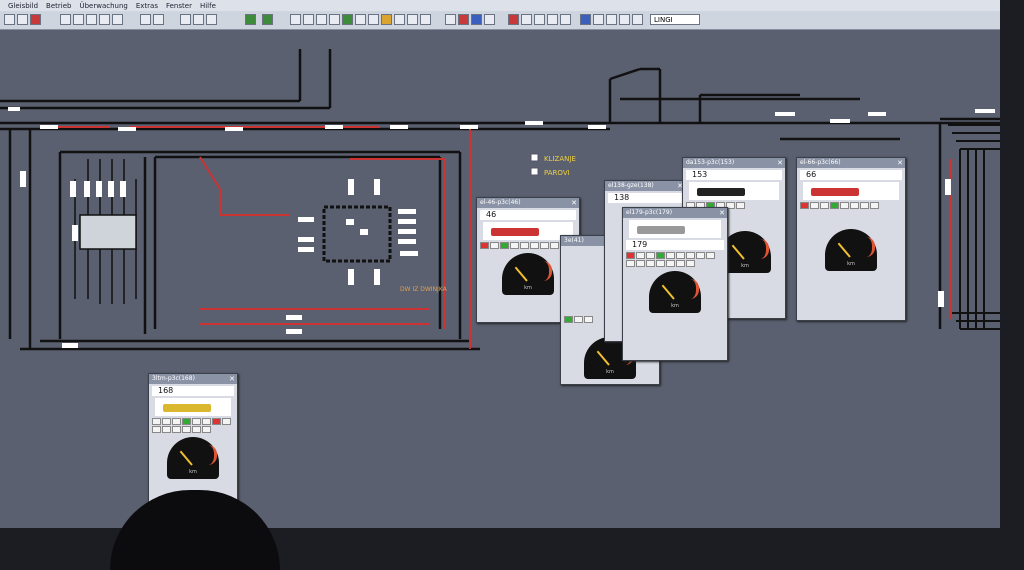 This screenshot has height=570, width=1024. I want to click on throttle-title: el-66-p3c(66) ✕, so click(851, 163).